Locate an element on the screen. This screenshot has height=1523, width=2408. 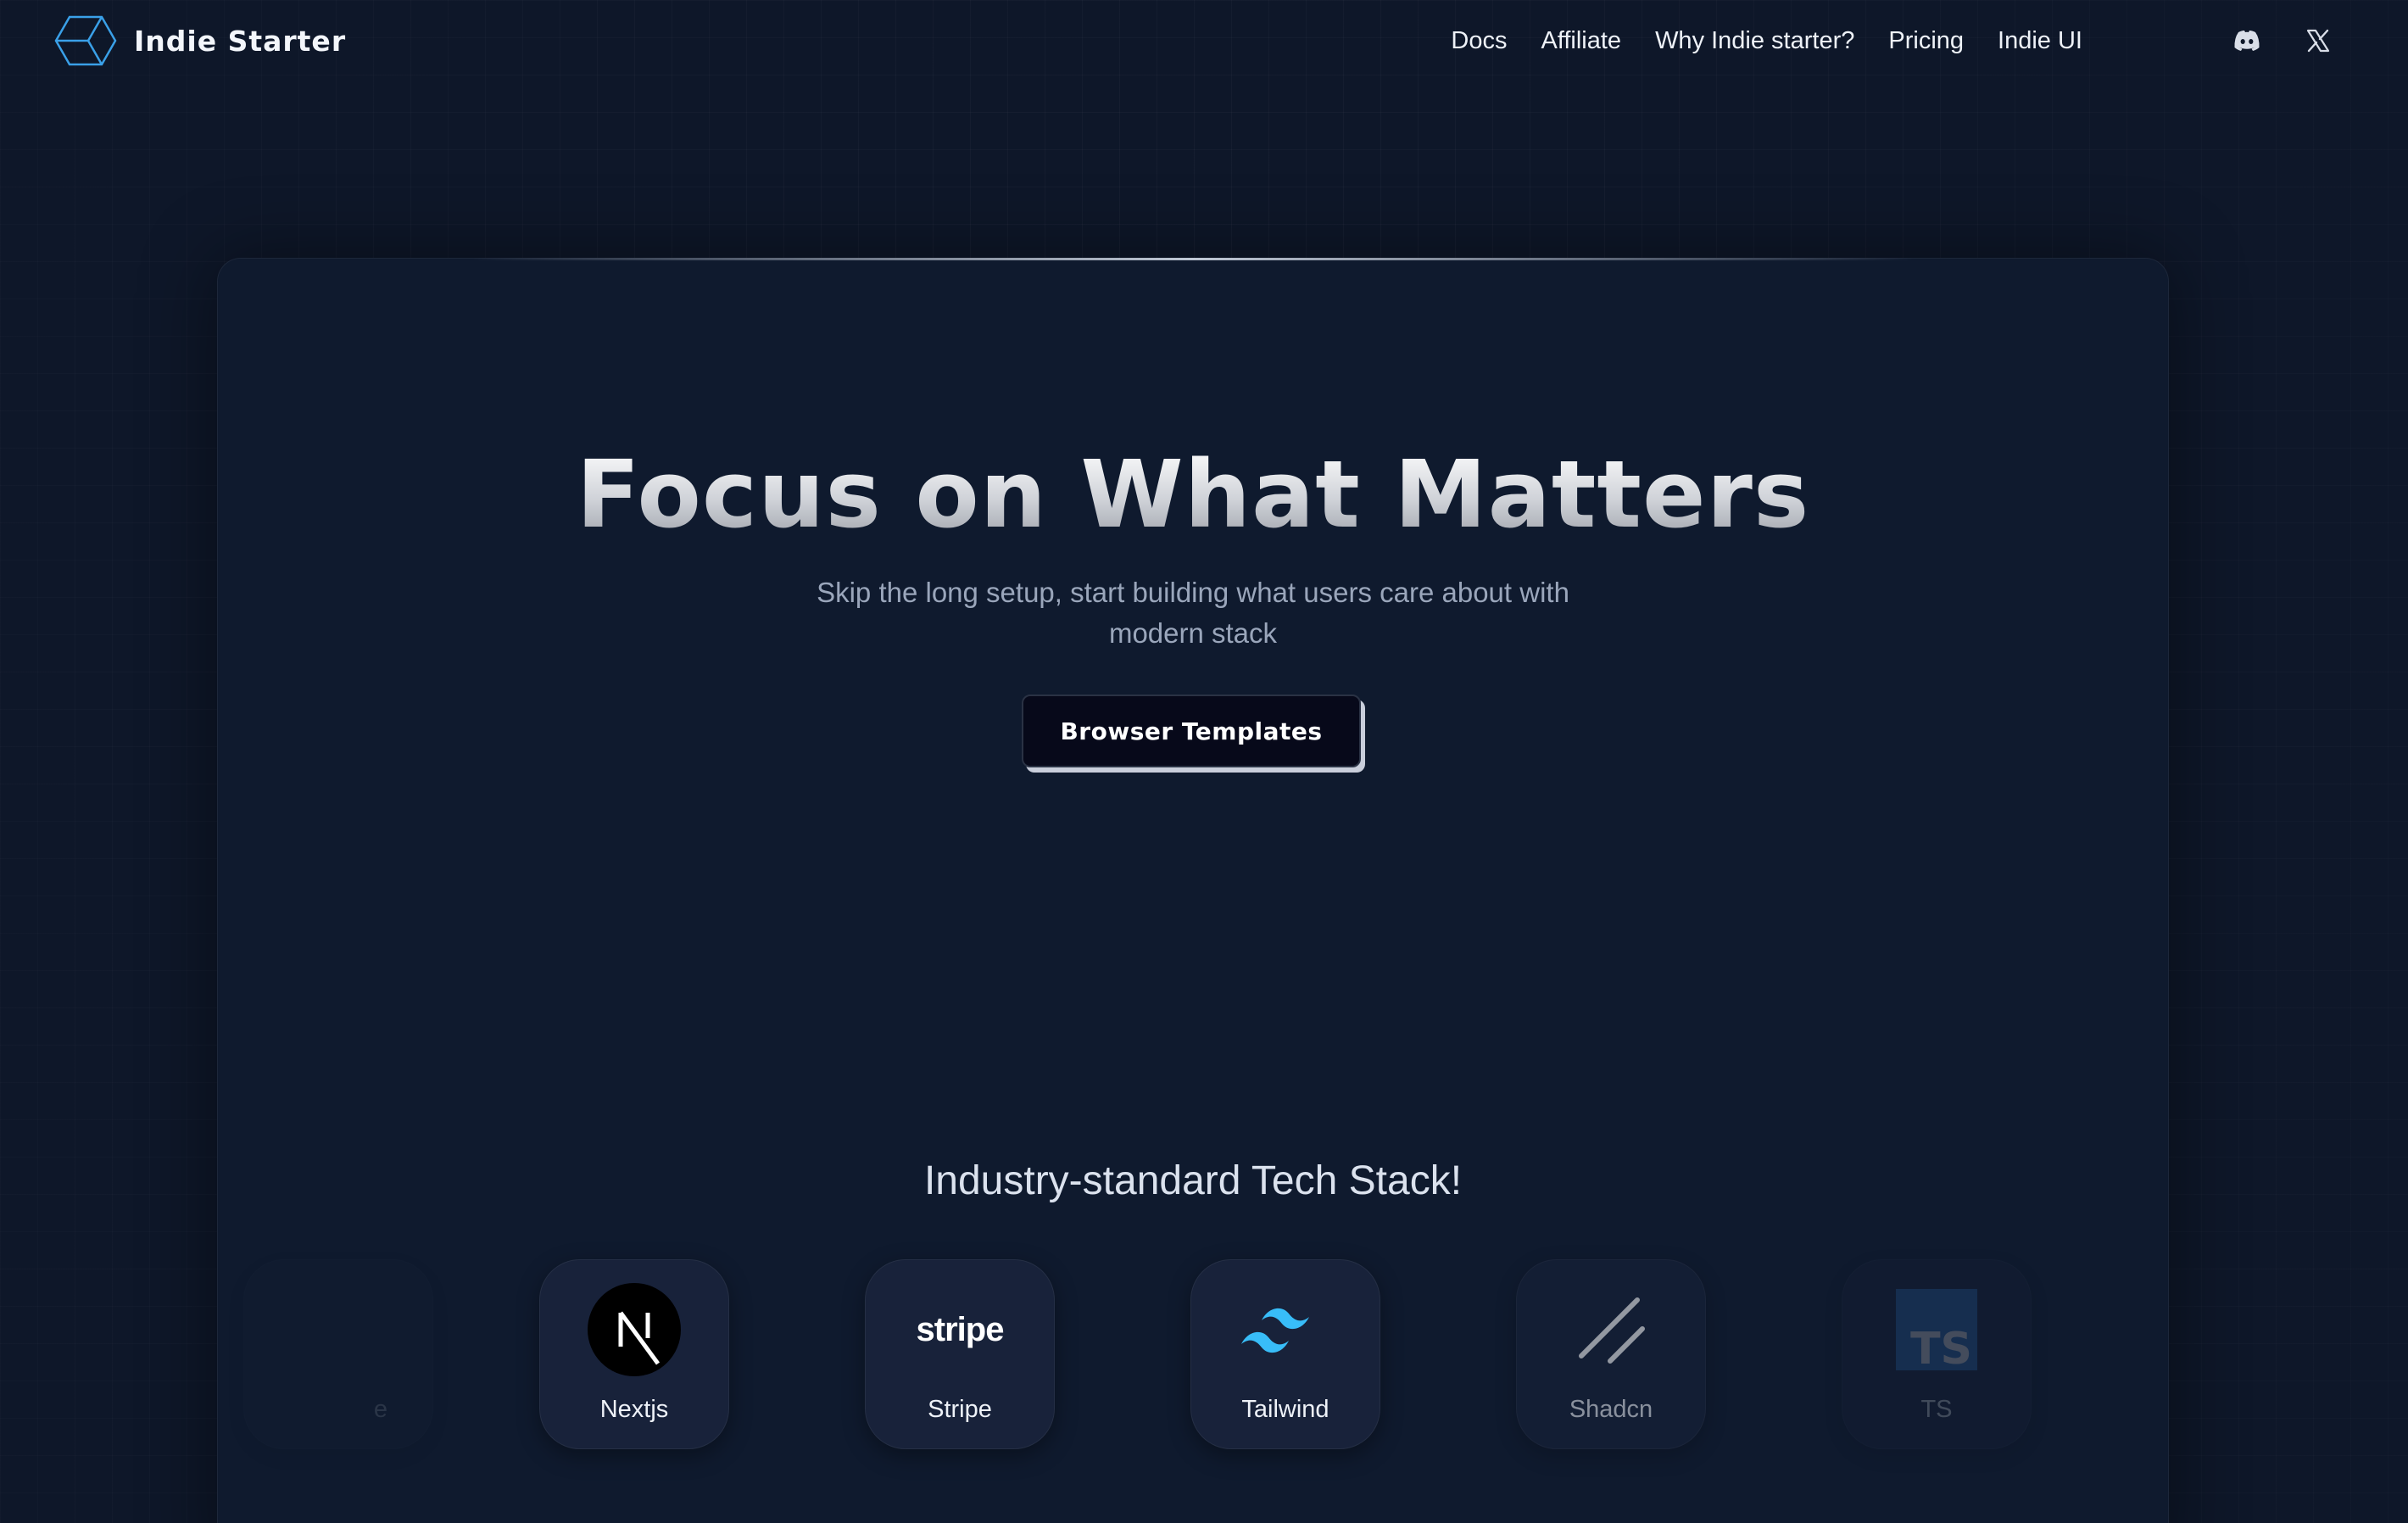
tech-tile-label: Tailwind is located at coordinates (1285, 1409).